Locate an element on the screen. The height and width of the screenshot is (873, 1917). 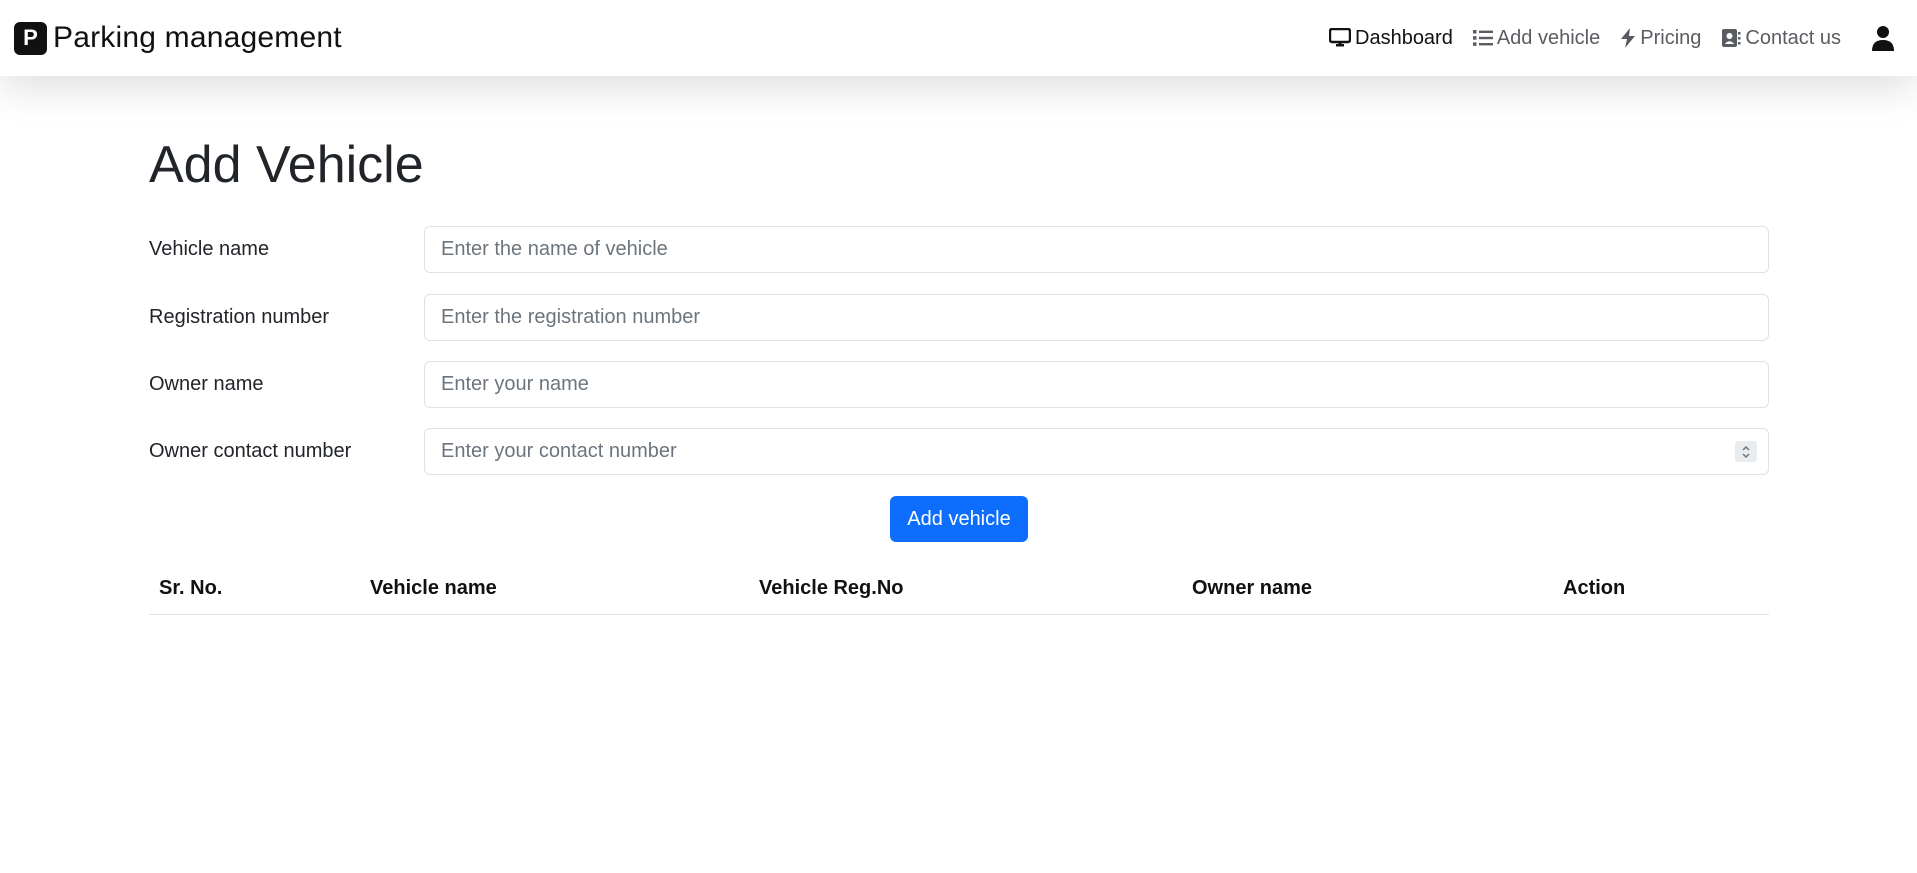
form-row-owner-name: Owner name is located at coordinates (959, 384).